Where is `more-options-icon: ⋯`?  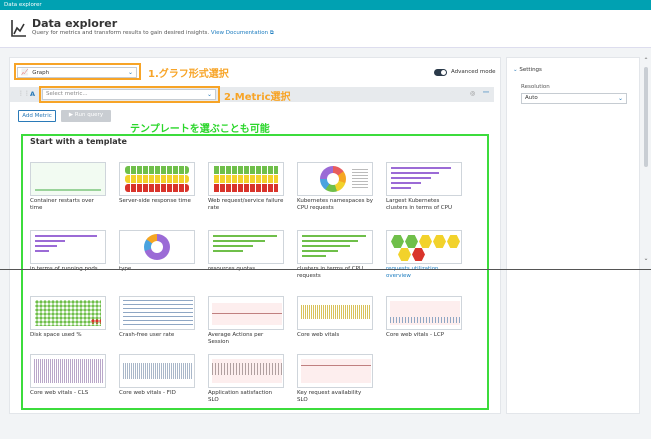 more-options-icon: ⋯ is located at coordinates (486, 92).